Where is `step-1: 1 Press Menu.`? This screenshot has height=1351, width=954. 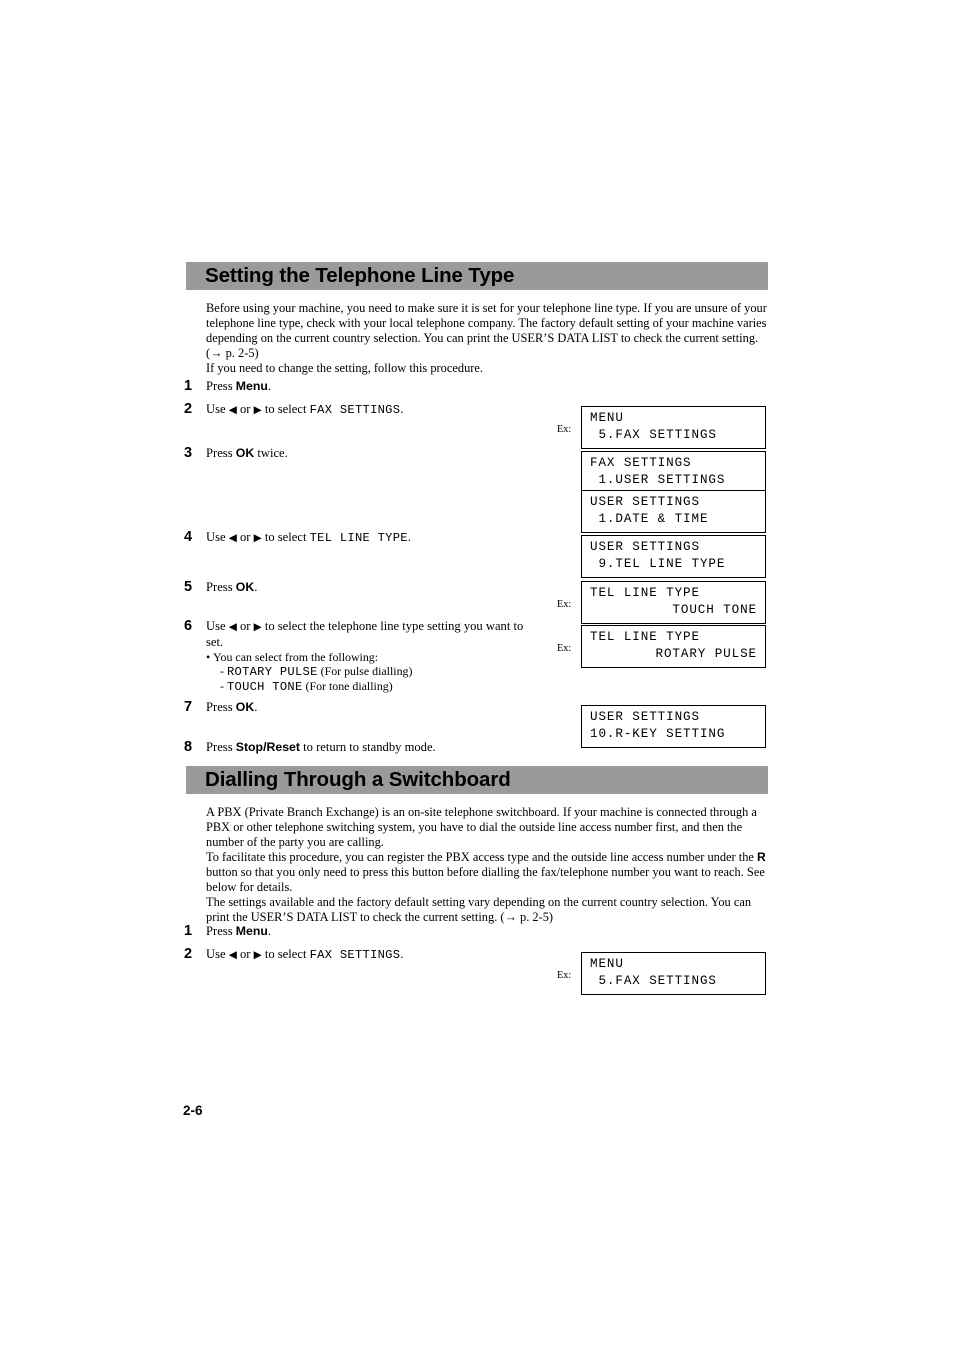 step-1: 1 Press Menu. is located at coordinates (374, 386).